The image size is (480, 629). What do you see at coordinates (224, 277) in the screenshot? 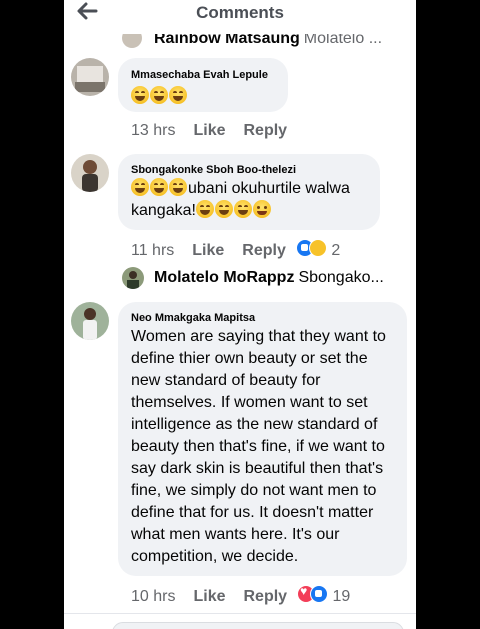
I see `reply-author: Molatelo MoRappz` at bounding box center [224, 277].